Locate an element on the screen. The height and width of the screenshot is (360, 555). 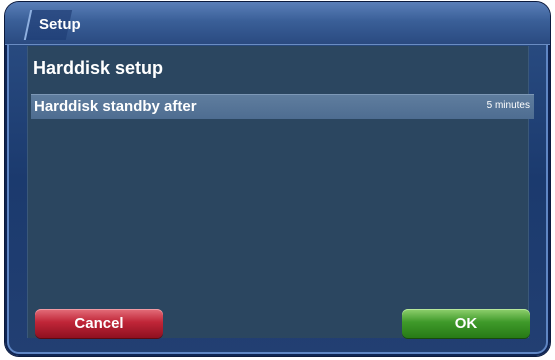
ok-button: OK is located at coordinates (466, 323).